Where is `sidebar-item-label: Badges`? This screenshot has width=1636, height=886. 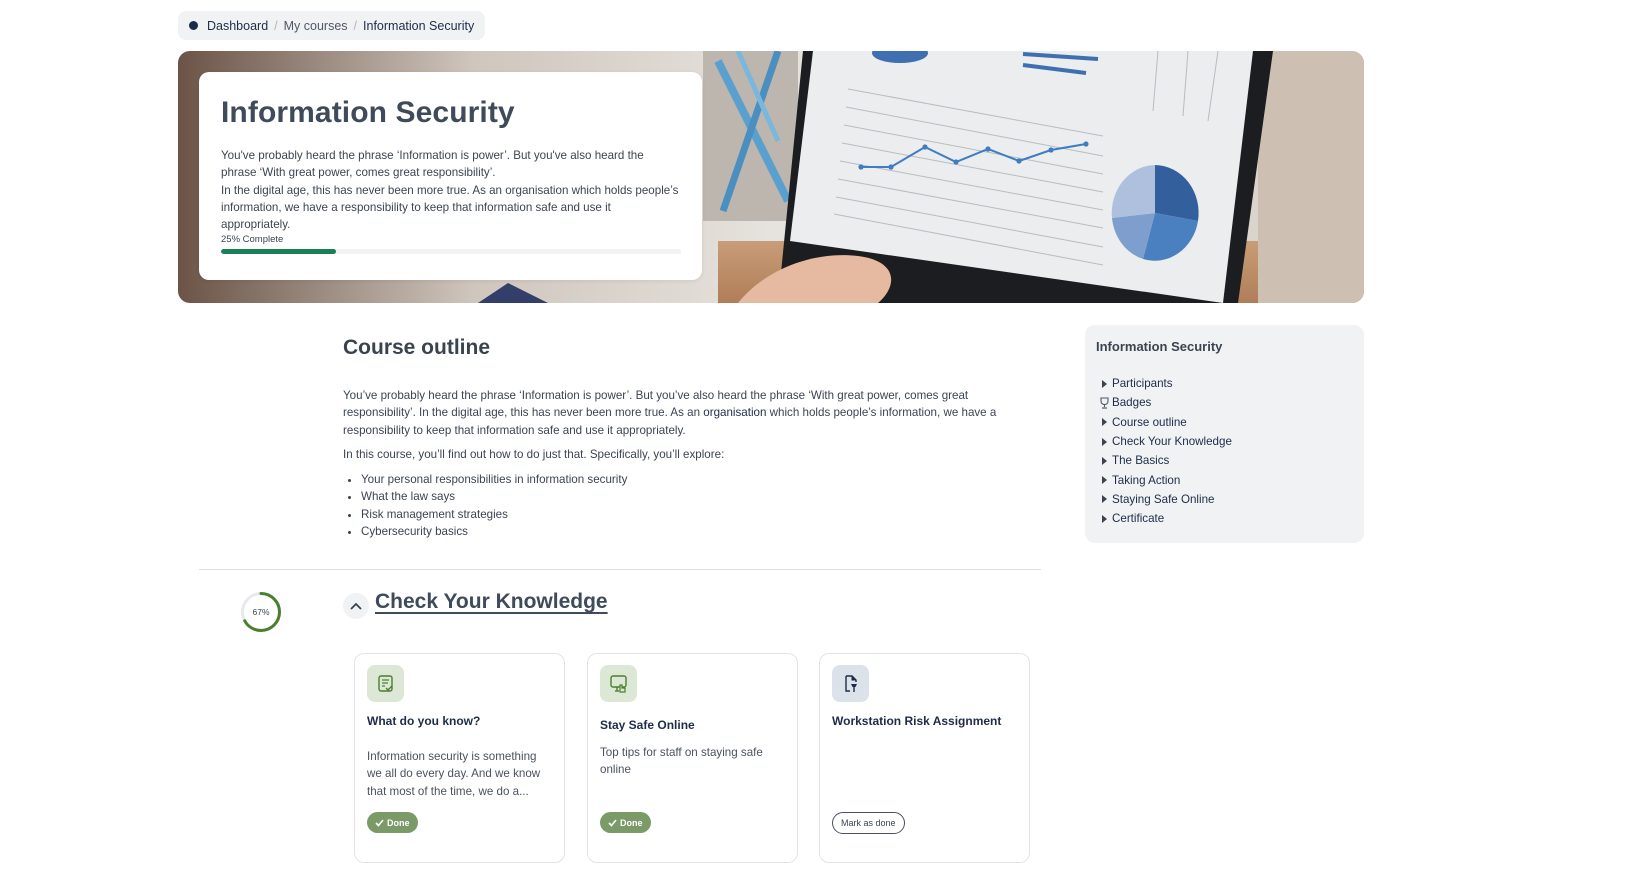
sidebar-item-label: Badges is located at coordinates (1132, 403).